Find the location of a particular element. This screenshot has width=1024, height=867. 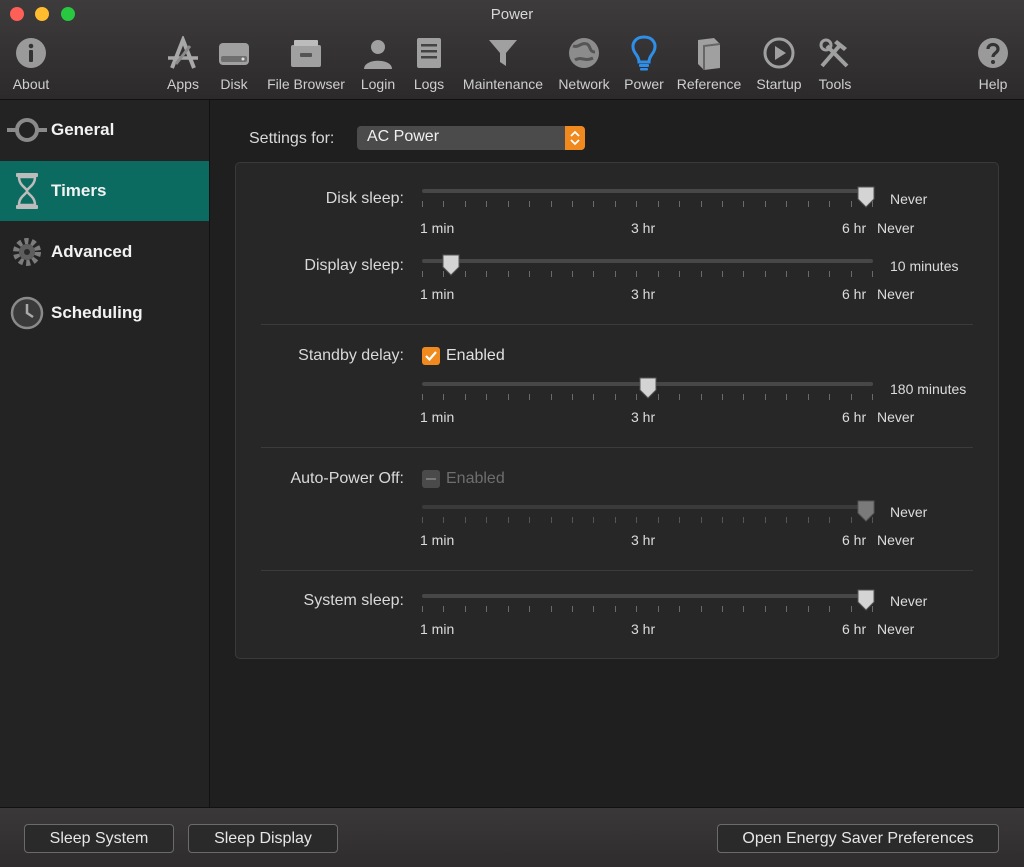

divider is located at coordinates (617, 324).